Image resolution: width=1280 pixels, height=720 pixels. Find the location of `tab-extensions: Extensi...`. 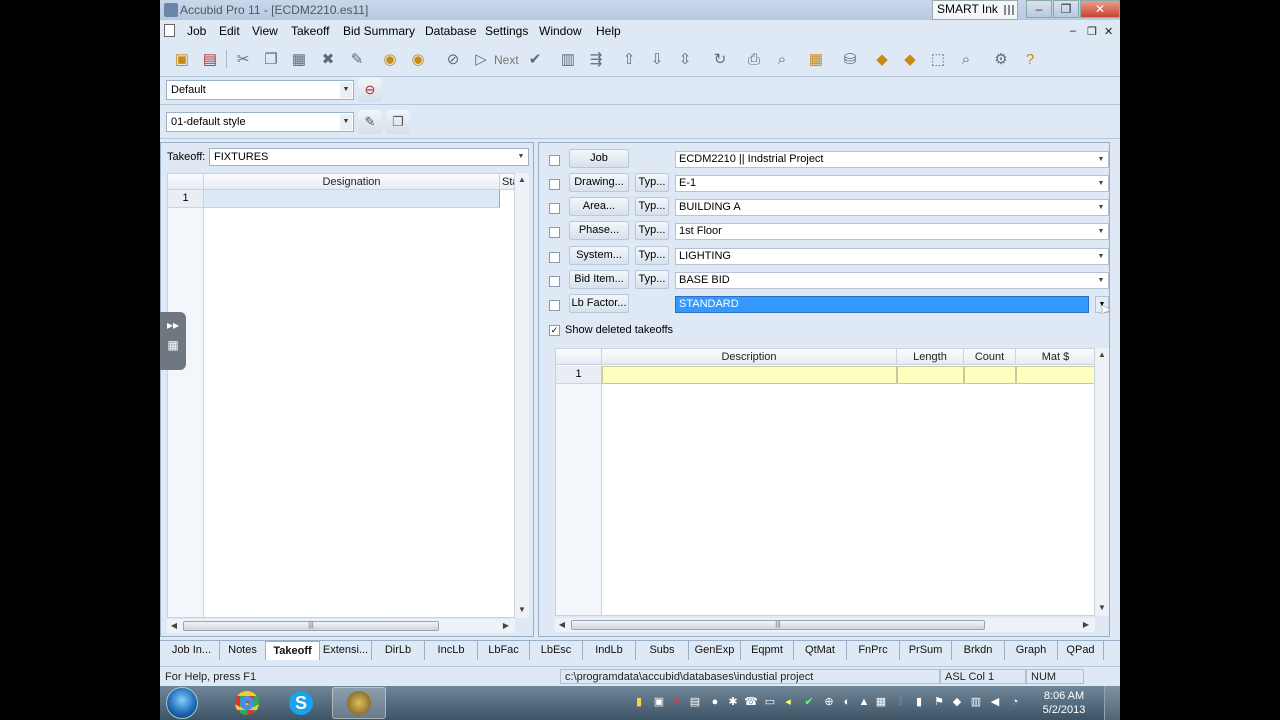

tab-extensions: Extensi... is located at coordinates (346, 650).